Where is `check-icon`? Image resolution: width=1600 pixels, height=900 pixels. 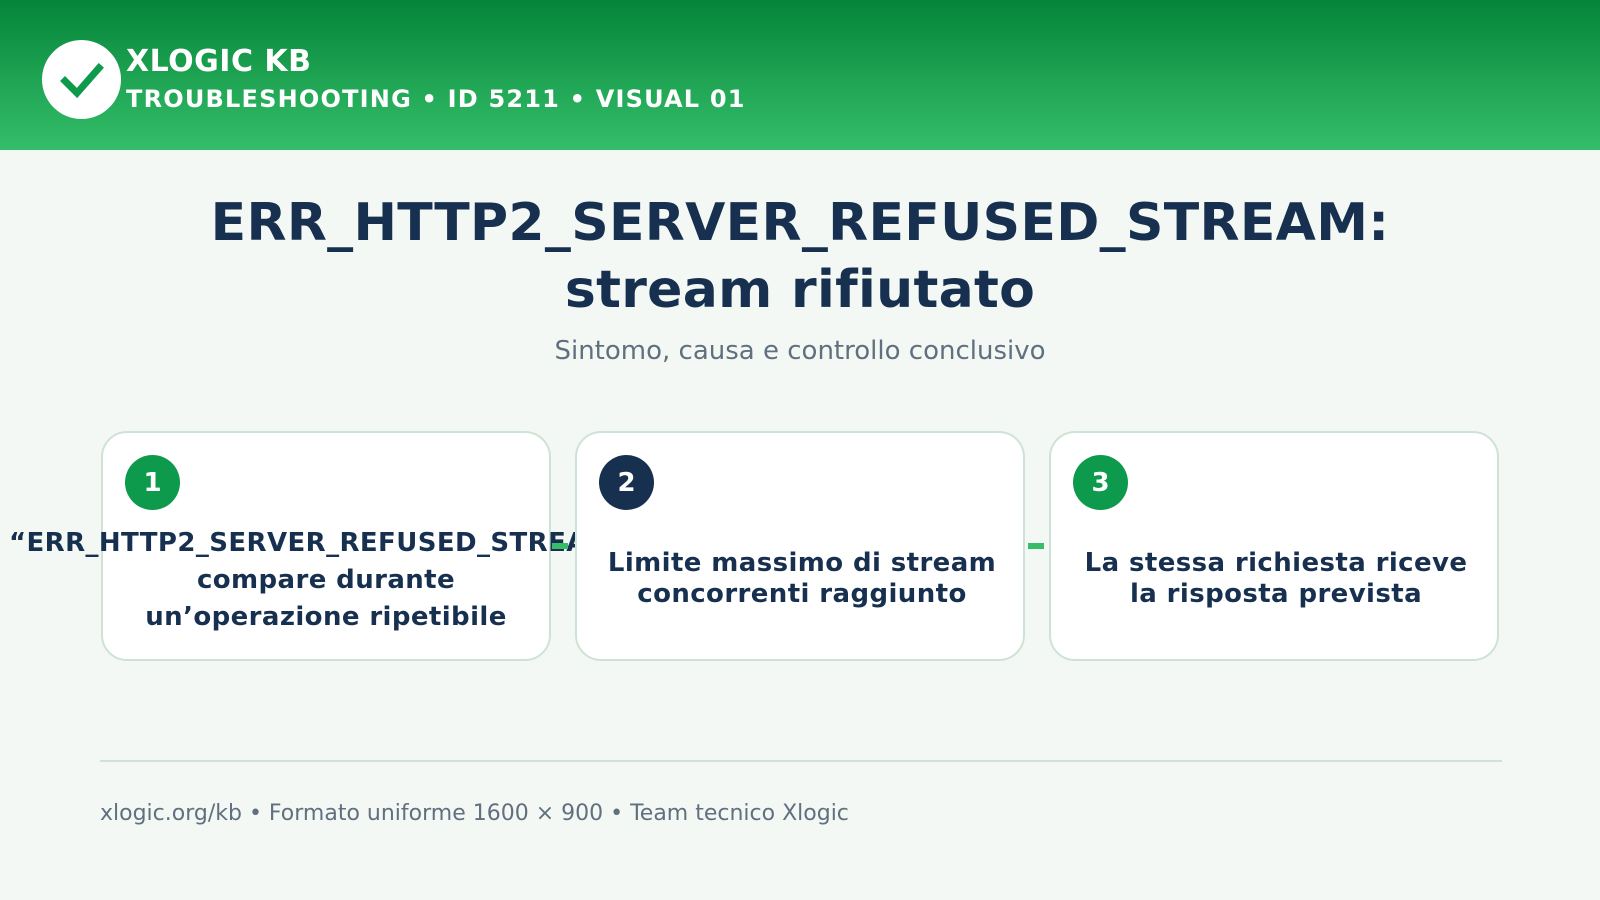 check-icon is located at coordinates (81, 80).